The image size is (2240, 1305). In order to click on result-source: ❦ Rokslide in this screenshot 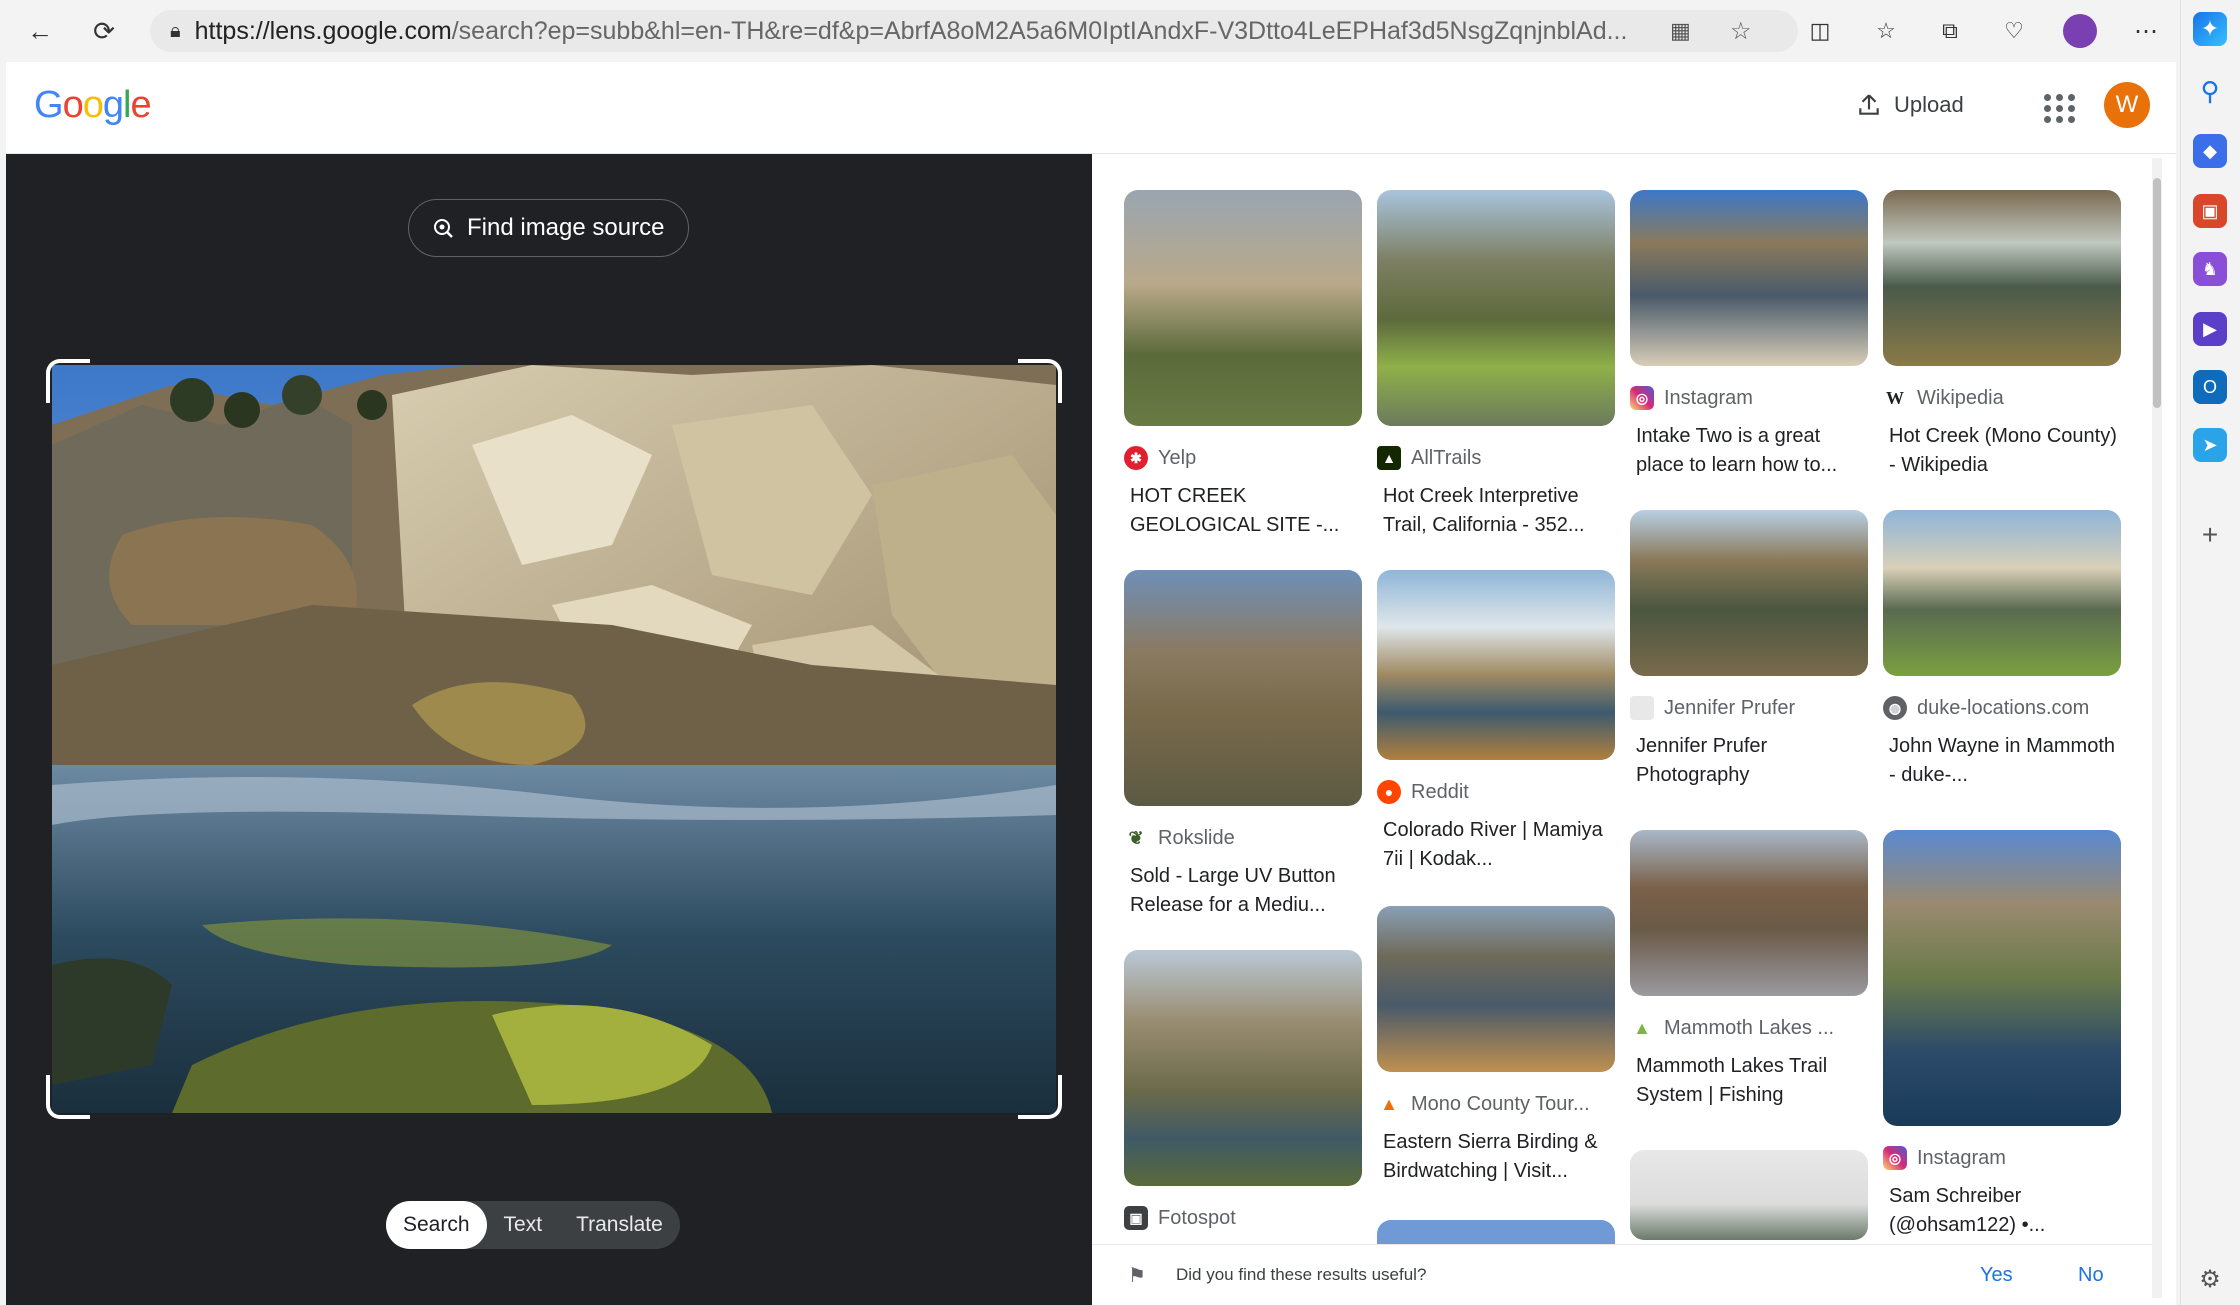, I will do `click(1243, 838)`.